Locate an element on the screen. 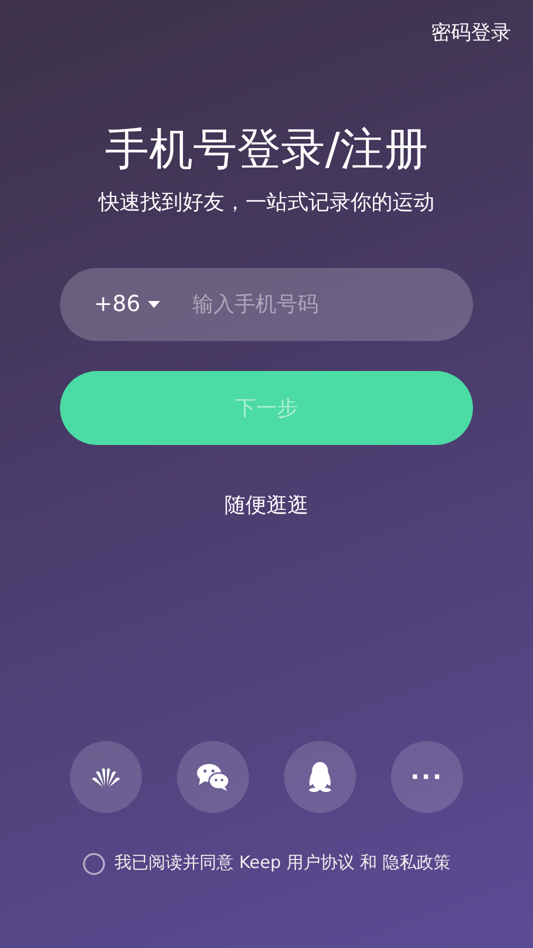 The image size is (533, 948). more-button: ··· is located at coordinates (427, 776).